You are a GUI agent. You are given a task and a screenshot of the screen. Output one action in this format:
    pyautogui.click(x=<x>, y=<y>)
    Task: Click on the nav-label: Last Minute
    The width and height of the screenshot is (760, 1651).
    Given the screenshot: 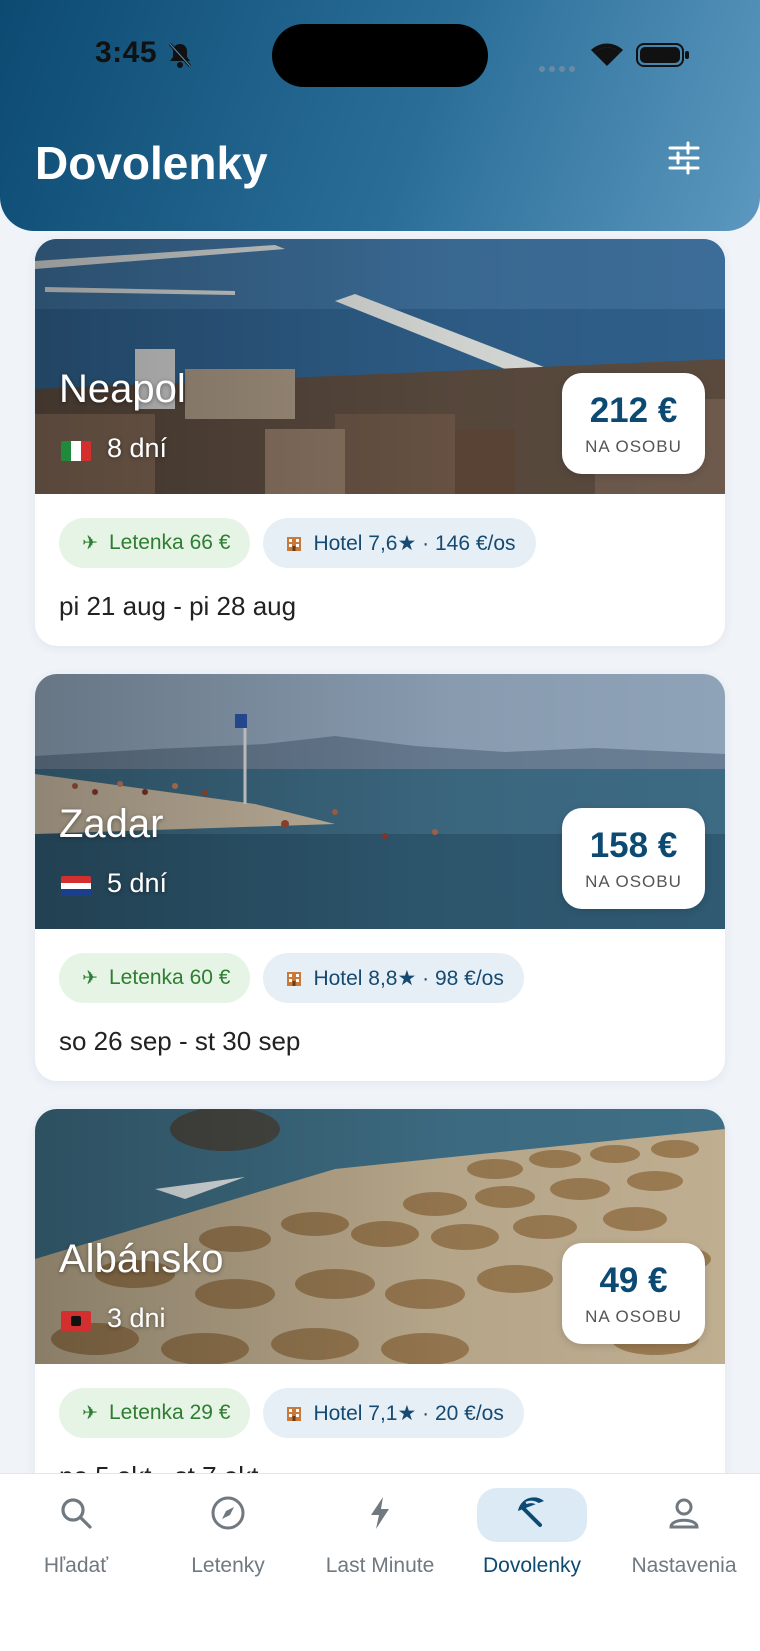 What is the action you would take?
    pyautogui.click(x=380, y=1565)
    